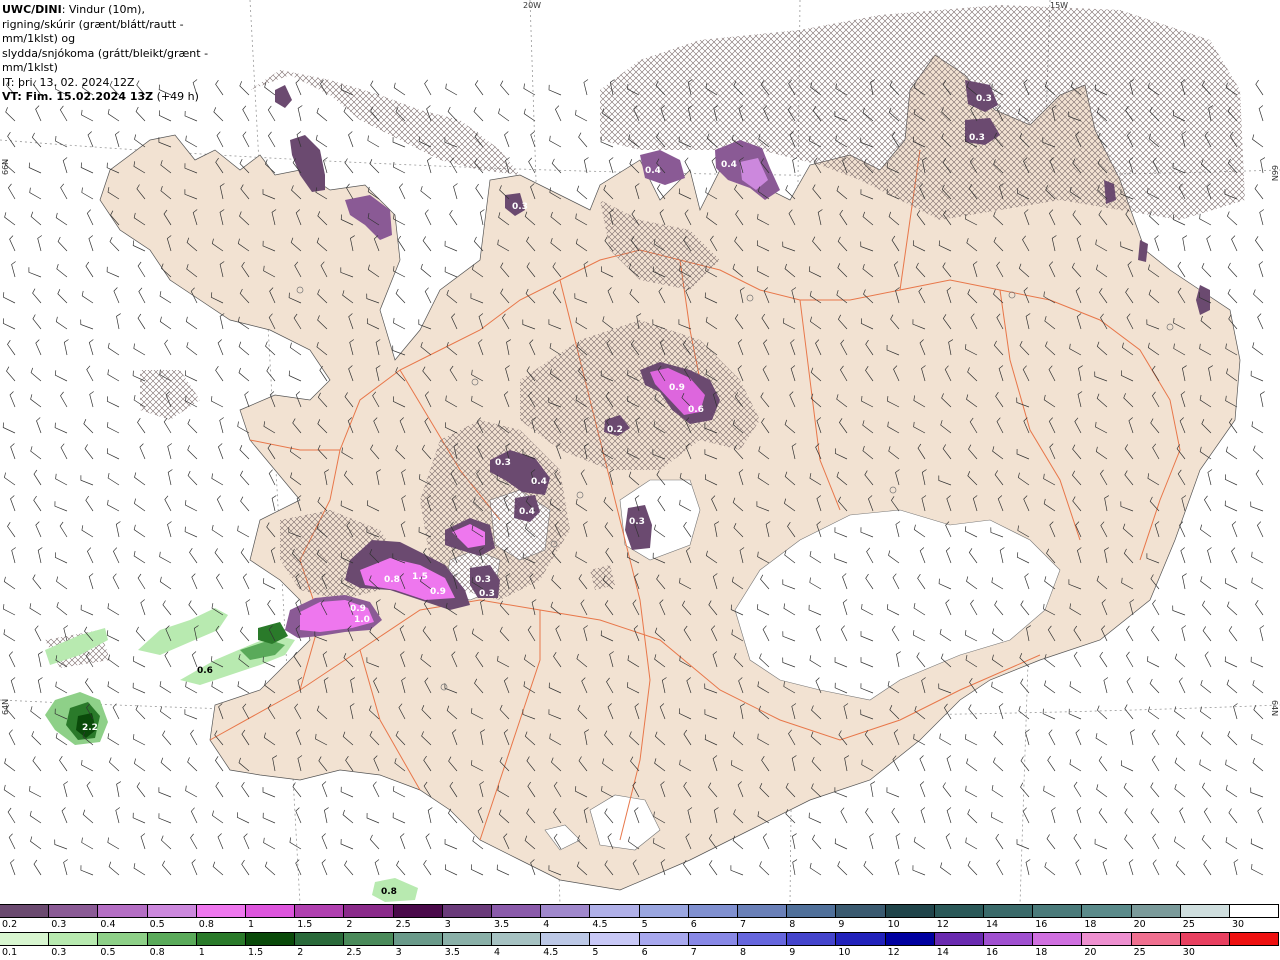 Image resolution: width=1280 pixels, height=960 pixels. I want to click on scale-tick-label: 3.5, so click(502, 924).